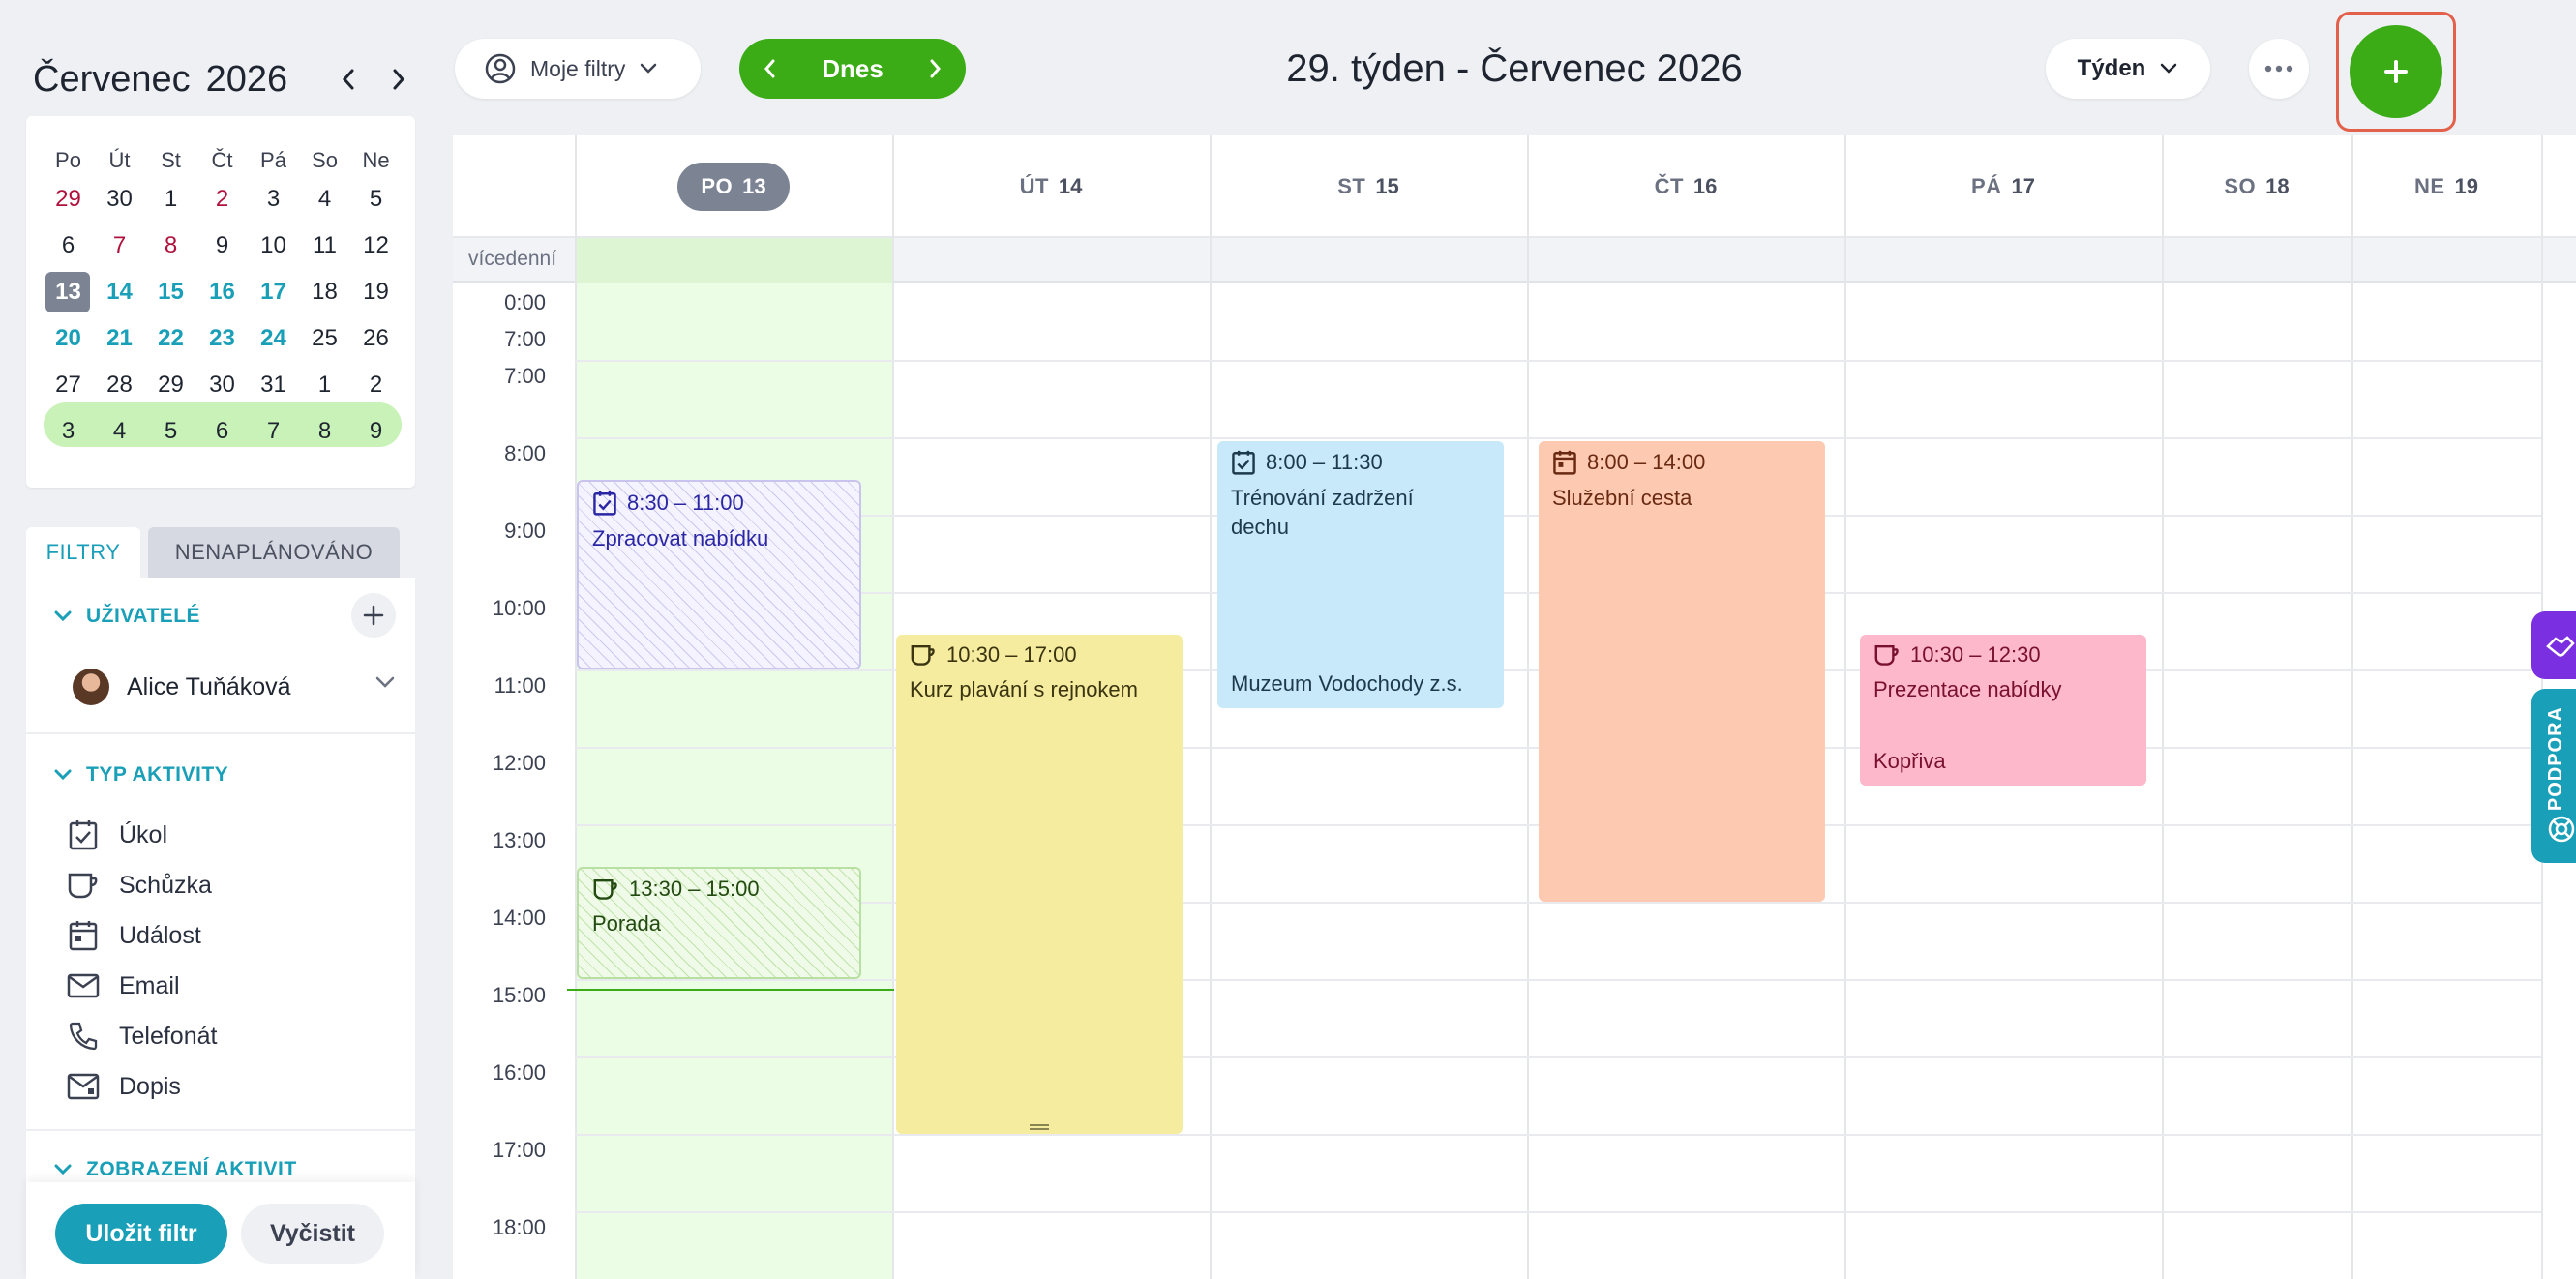 Image resolution: width=2576 pixels, height=1279 pixels. I want to click on mini-calendar-day: 20, so click(68, 338).